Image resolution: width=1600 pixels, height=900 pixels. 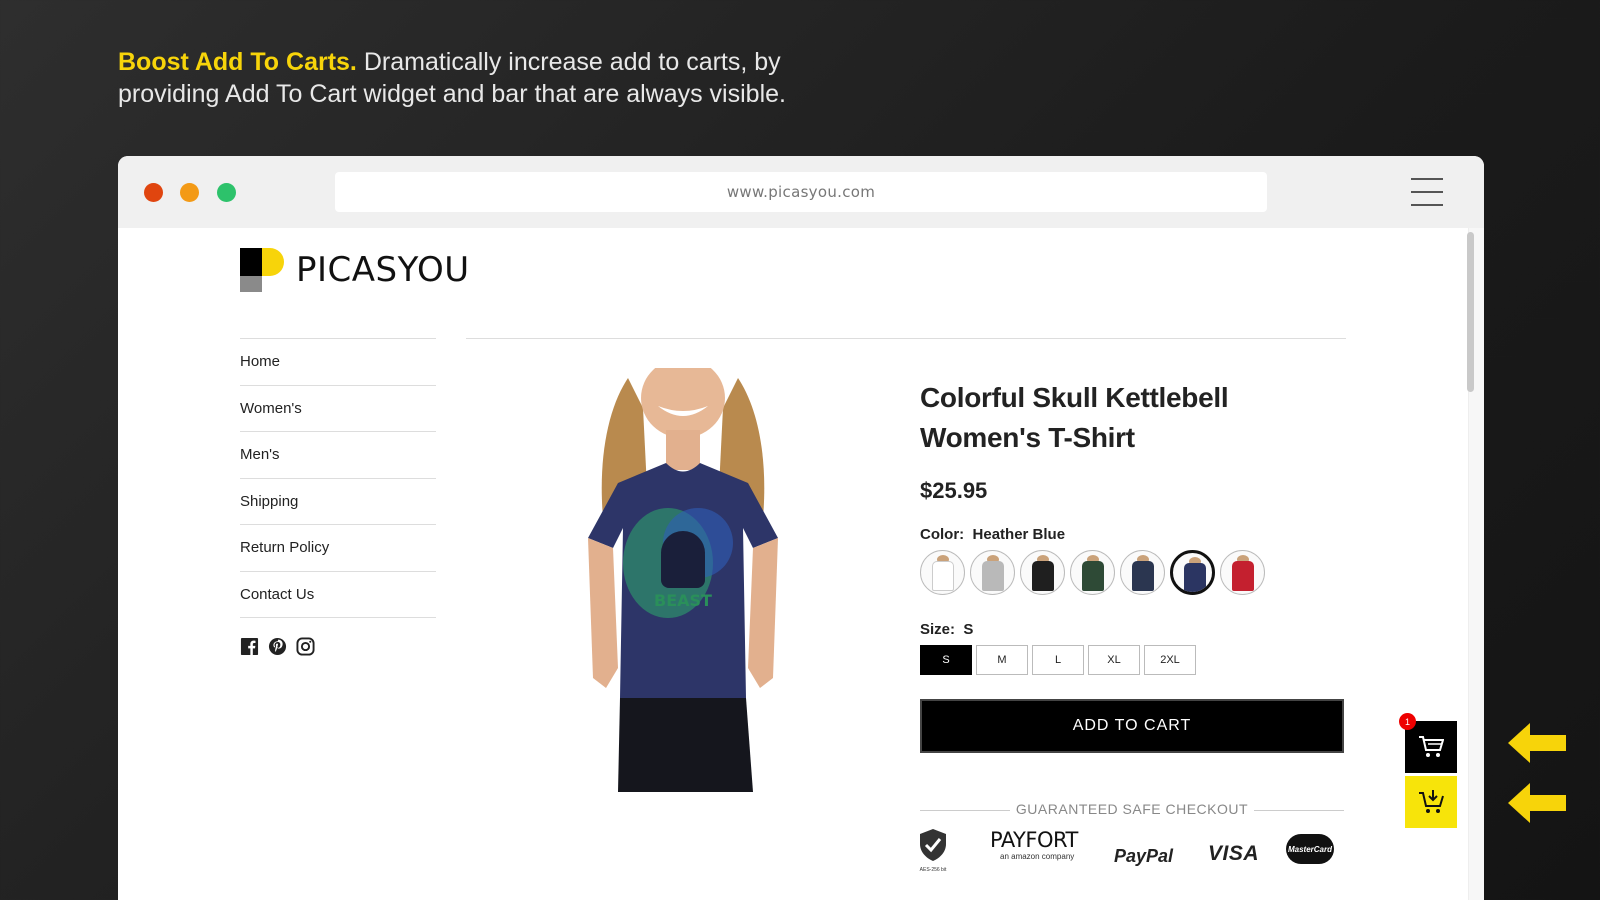 I want to click on nav-item-home: Home, so click(x=338, y=362).